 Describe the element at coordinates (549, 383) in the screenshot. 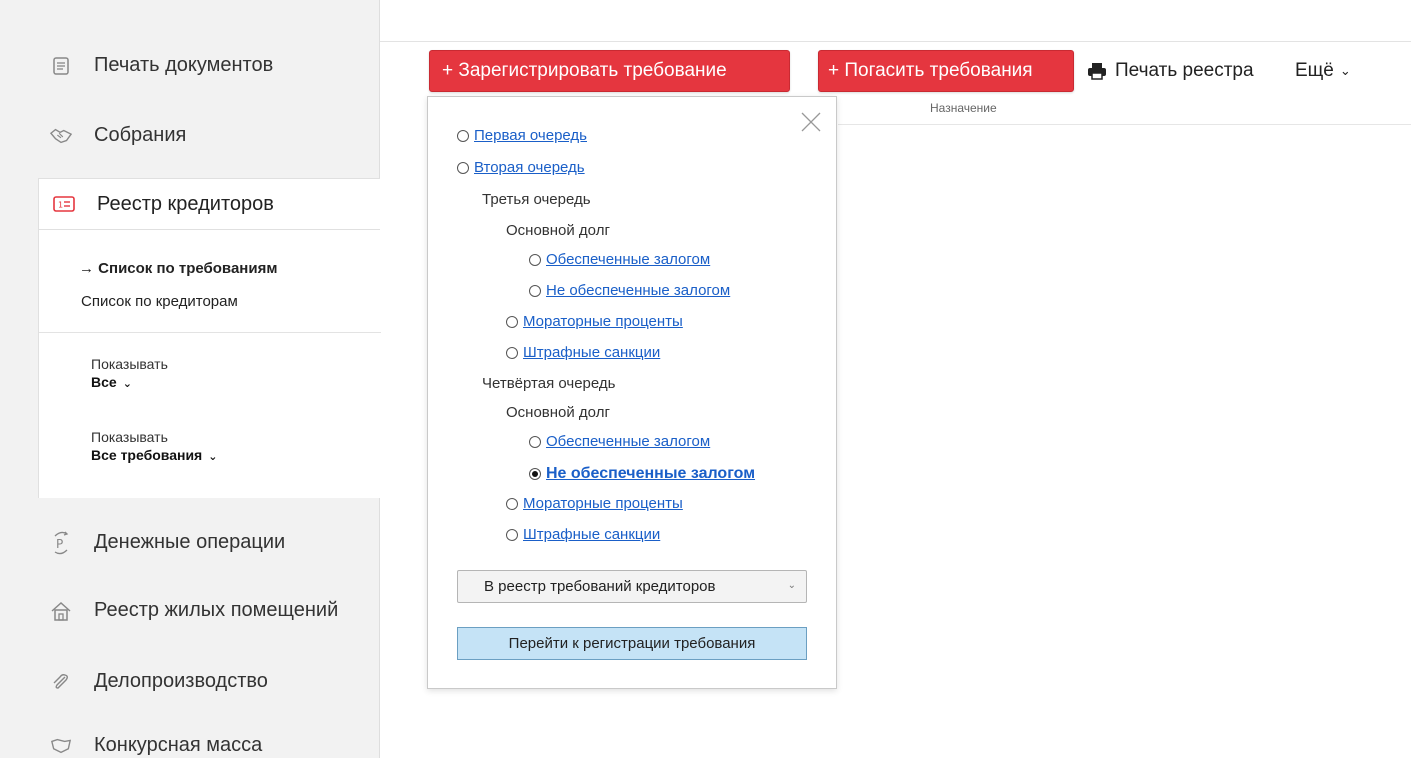

I see `group-fourth-queue: Четвёртая очередь` at that location.